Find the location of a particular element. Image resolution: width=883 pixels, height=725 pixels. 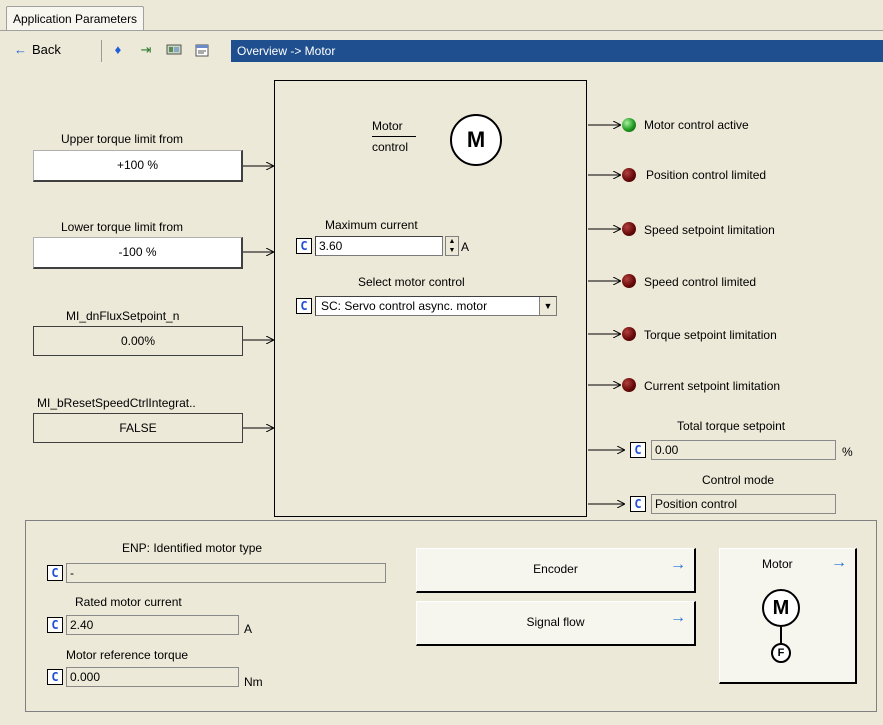

control-label: control is located at coordinates (390, 147).